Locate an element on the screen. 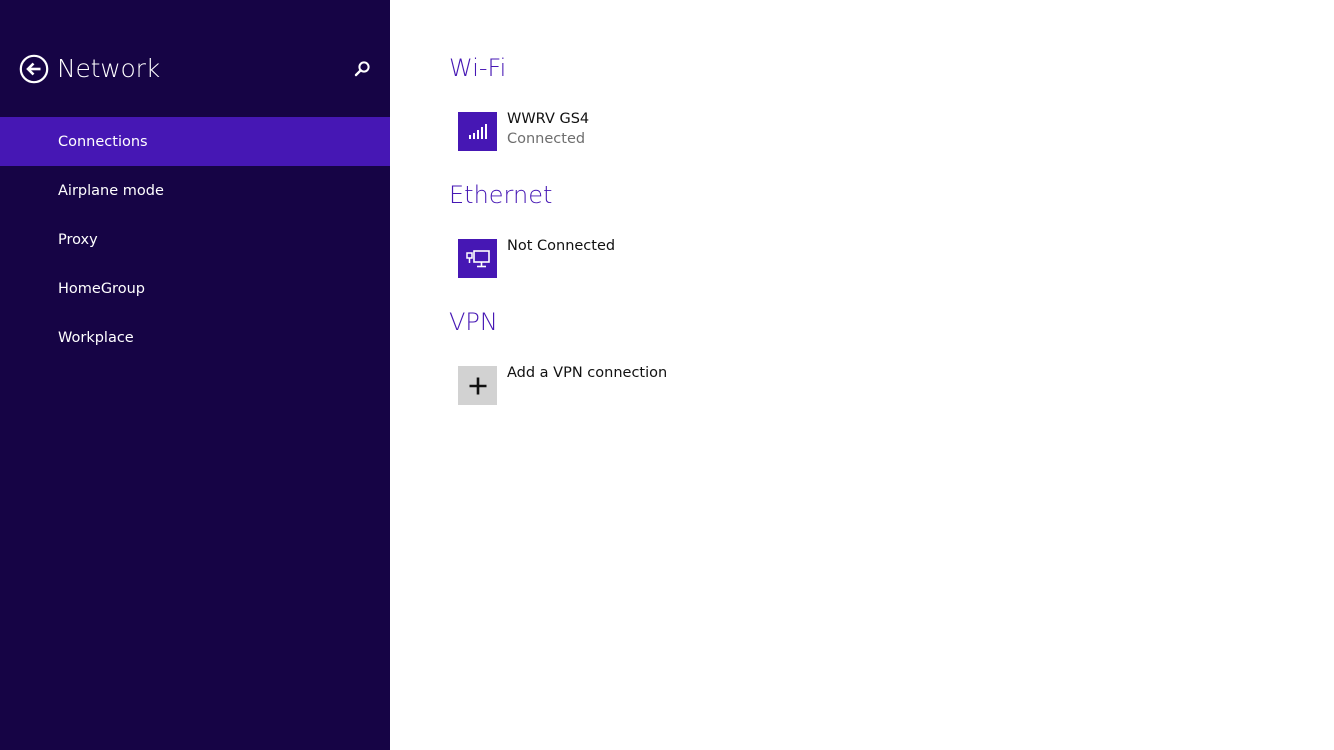 The image size is (1334, 750). ethernet-network-item: Not Connected is located at coordinates (608, 258).